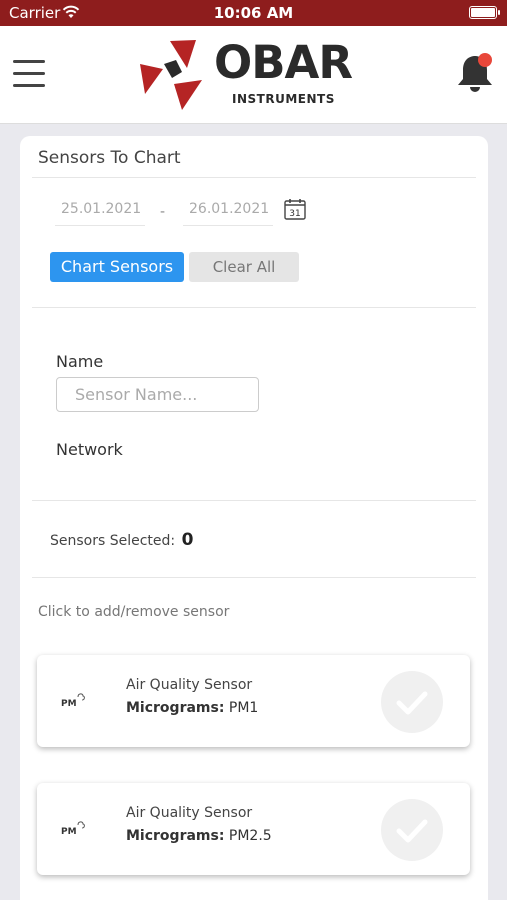 This screenshot has width=507, height=900. I want to click on sensor-value: PM1, so click(243, 708).